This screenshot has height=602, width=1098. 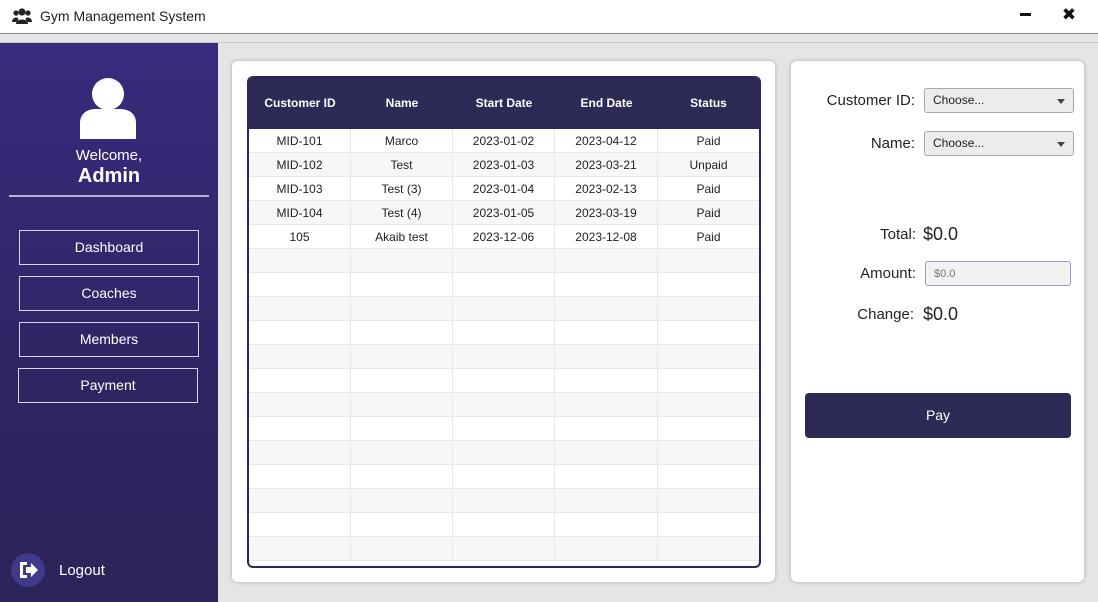 What do you see at coordinates (402, 237) in the screenshot?
I see `cell-name: Akaib test` at bounding box center [402, 237].